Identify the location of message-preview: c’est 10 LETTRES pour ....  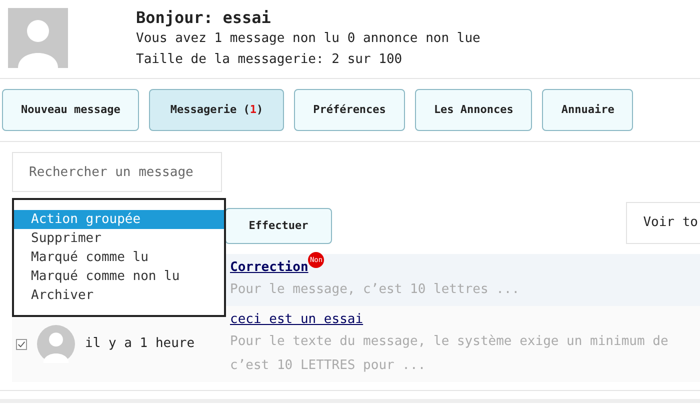
(328, 366).